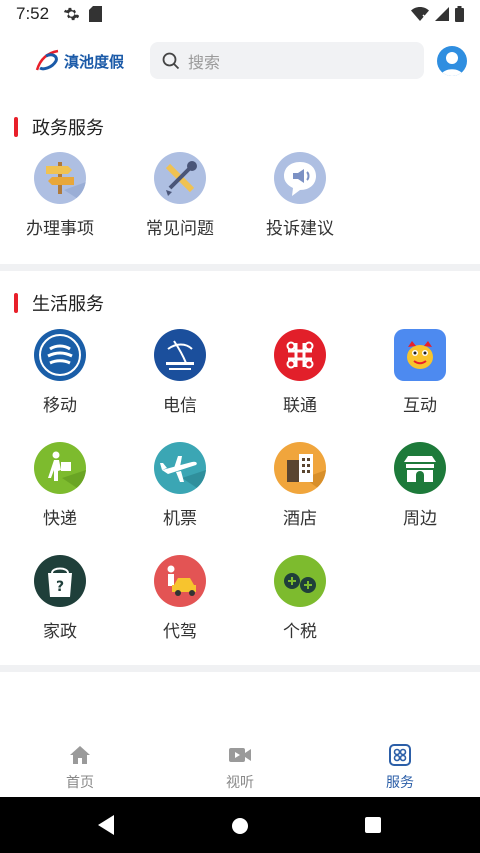 This screenshot has height=853, width=480. What do you see at coordinates (240, 768) in the screenshot?
I see `tab-video: 视听` at bounding box center [240, 768].